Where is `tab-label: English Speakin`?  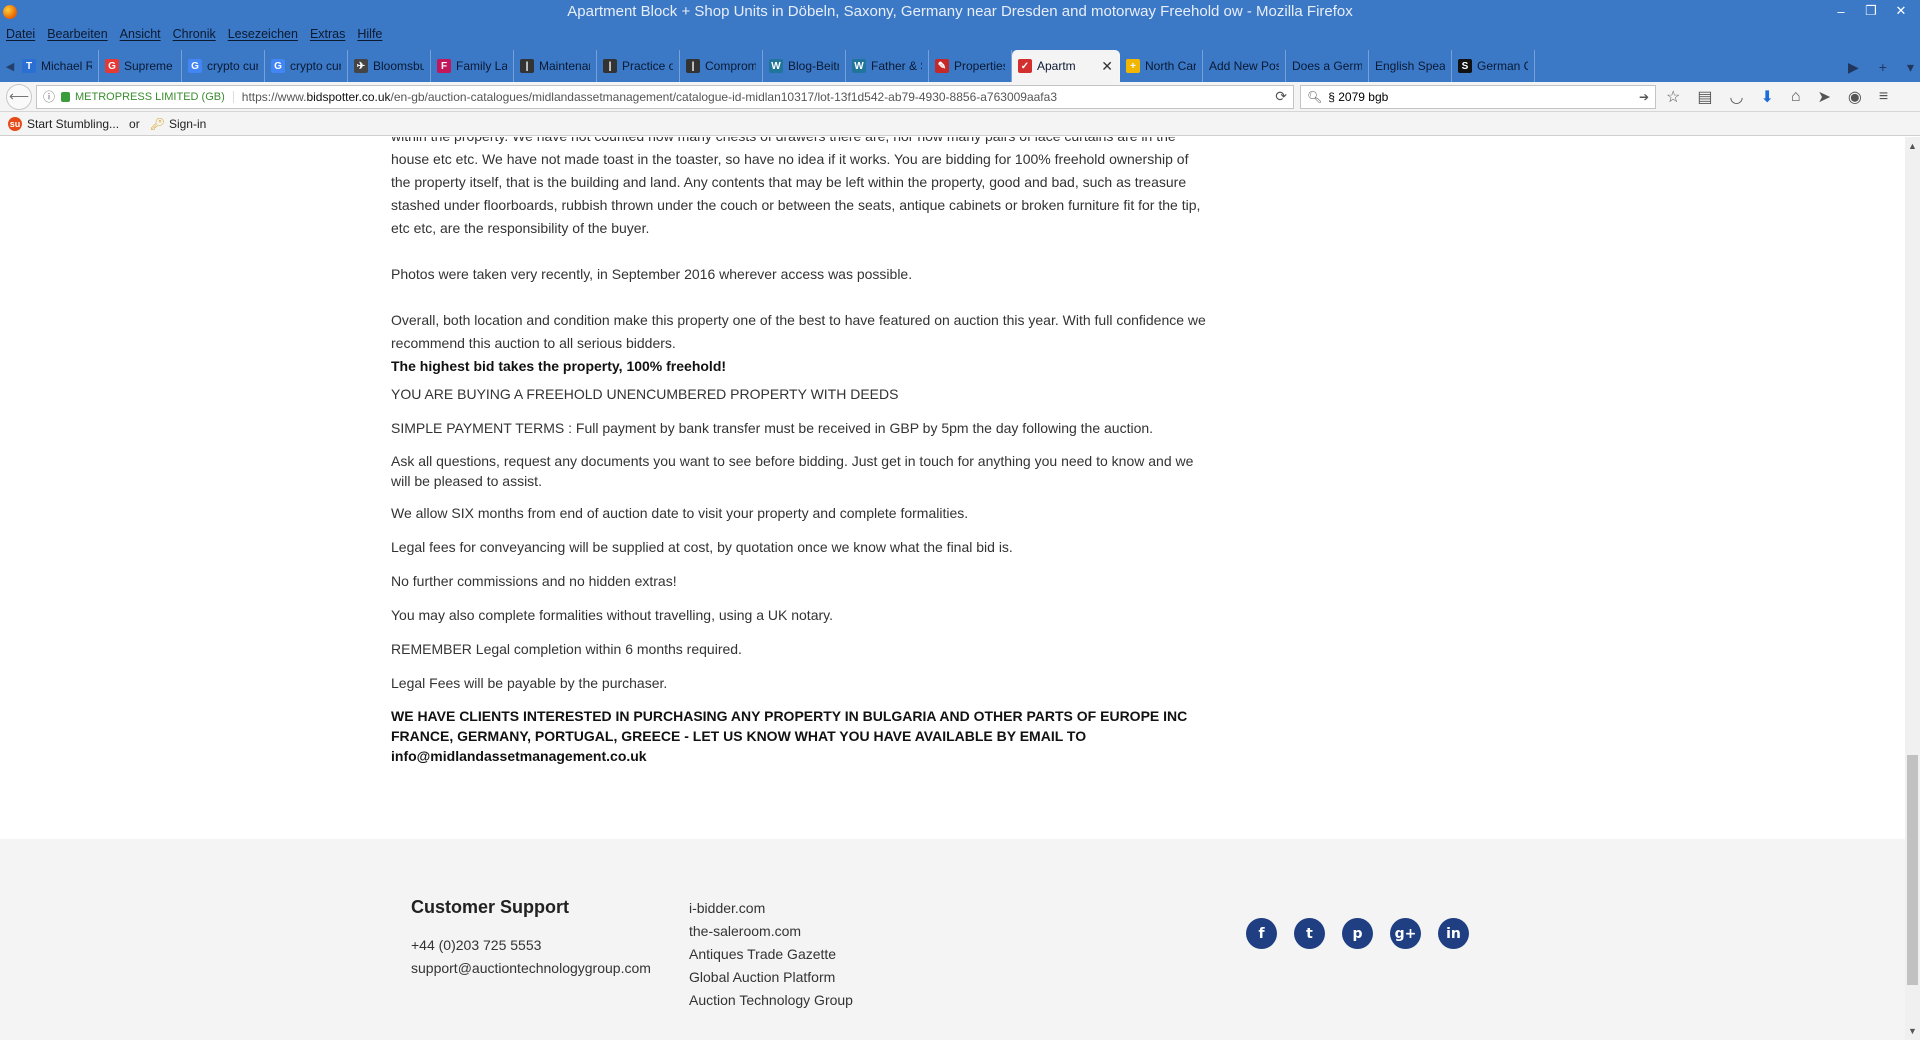
tab-label: English Speakin is located at coordinates (1410, 66).